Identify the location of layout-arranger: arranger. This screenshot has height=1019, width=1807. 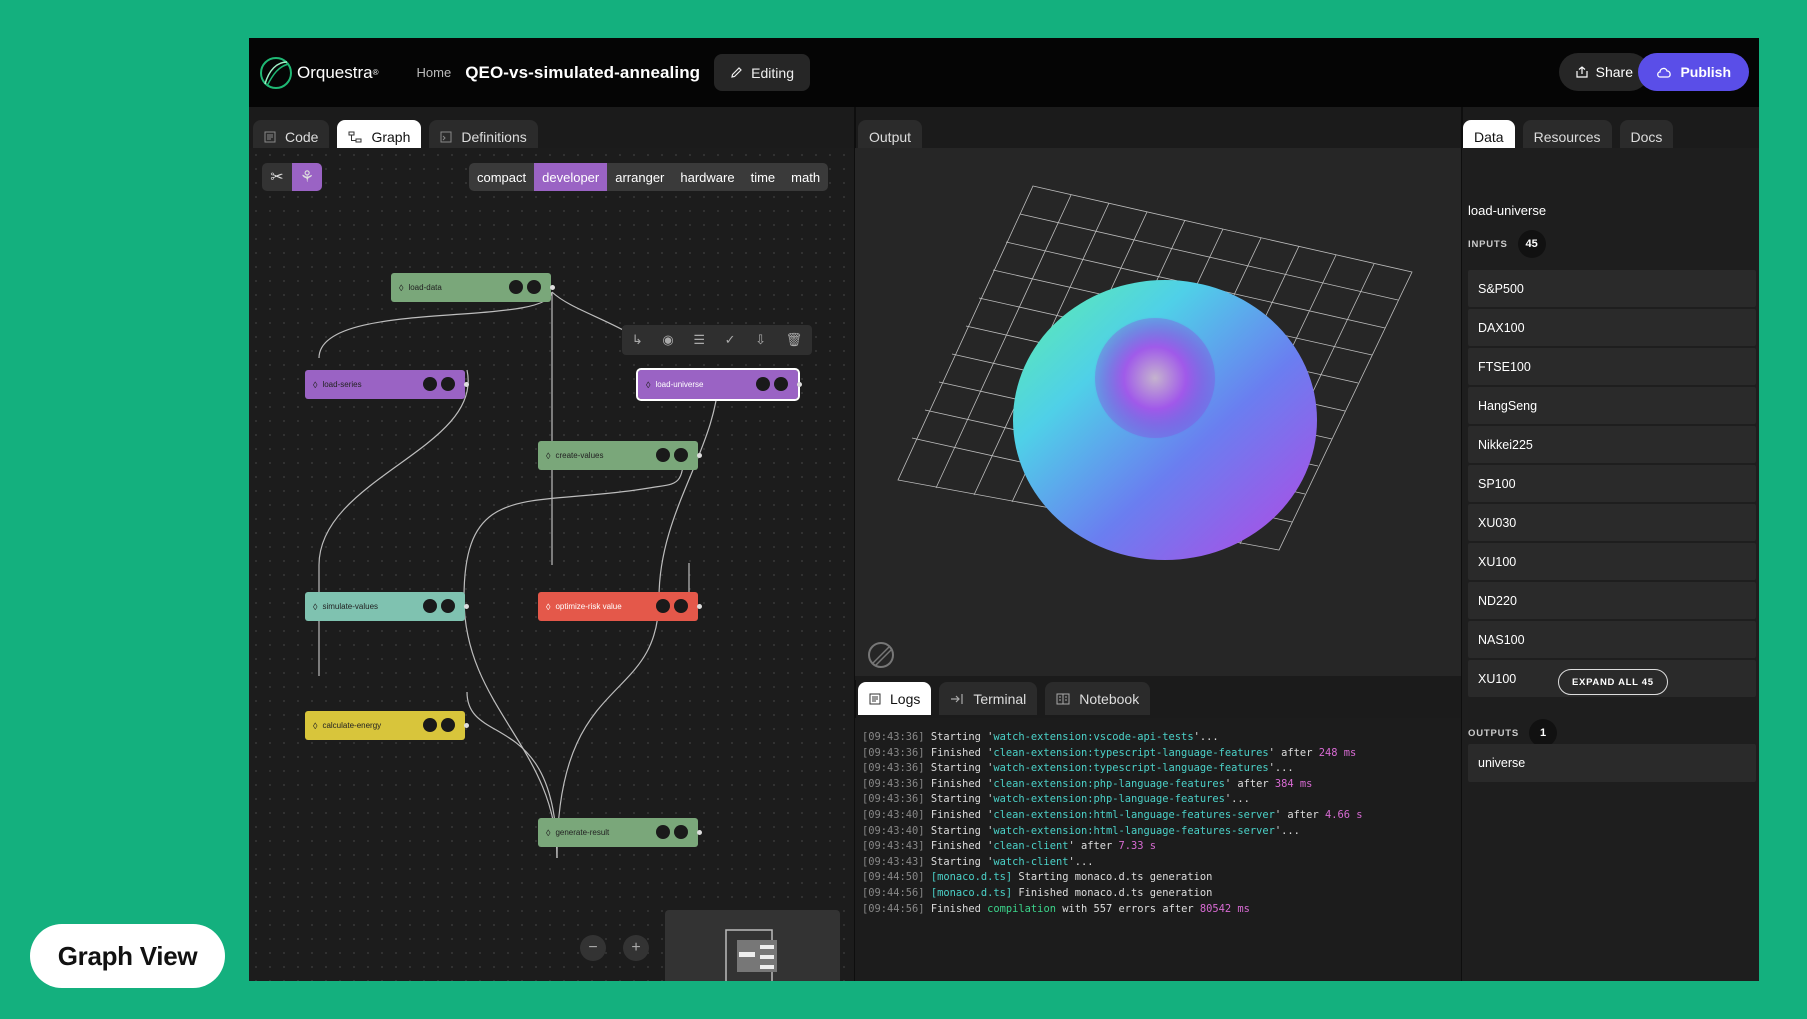
(639, 177).